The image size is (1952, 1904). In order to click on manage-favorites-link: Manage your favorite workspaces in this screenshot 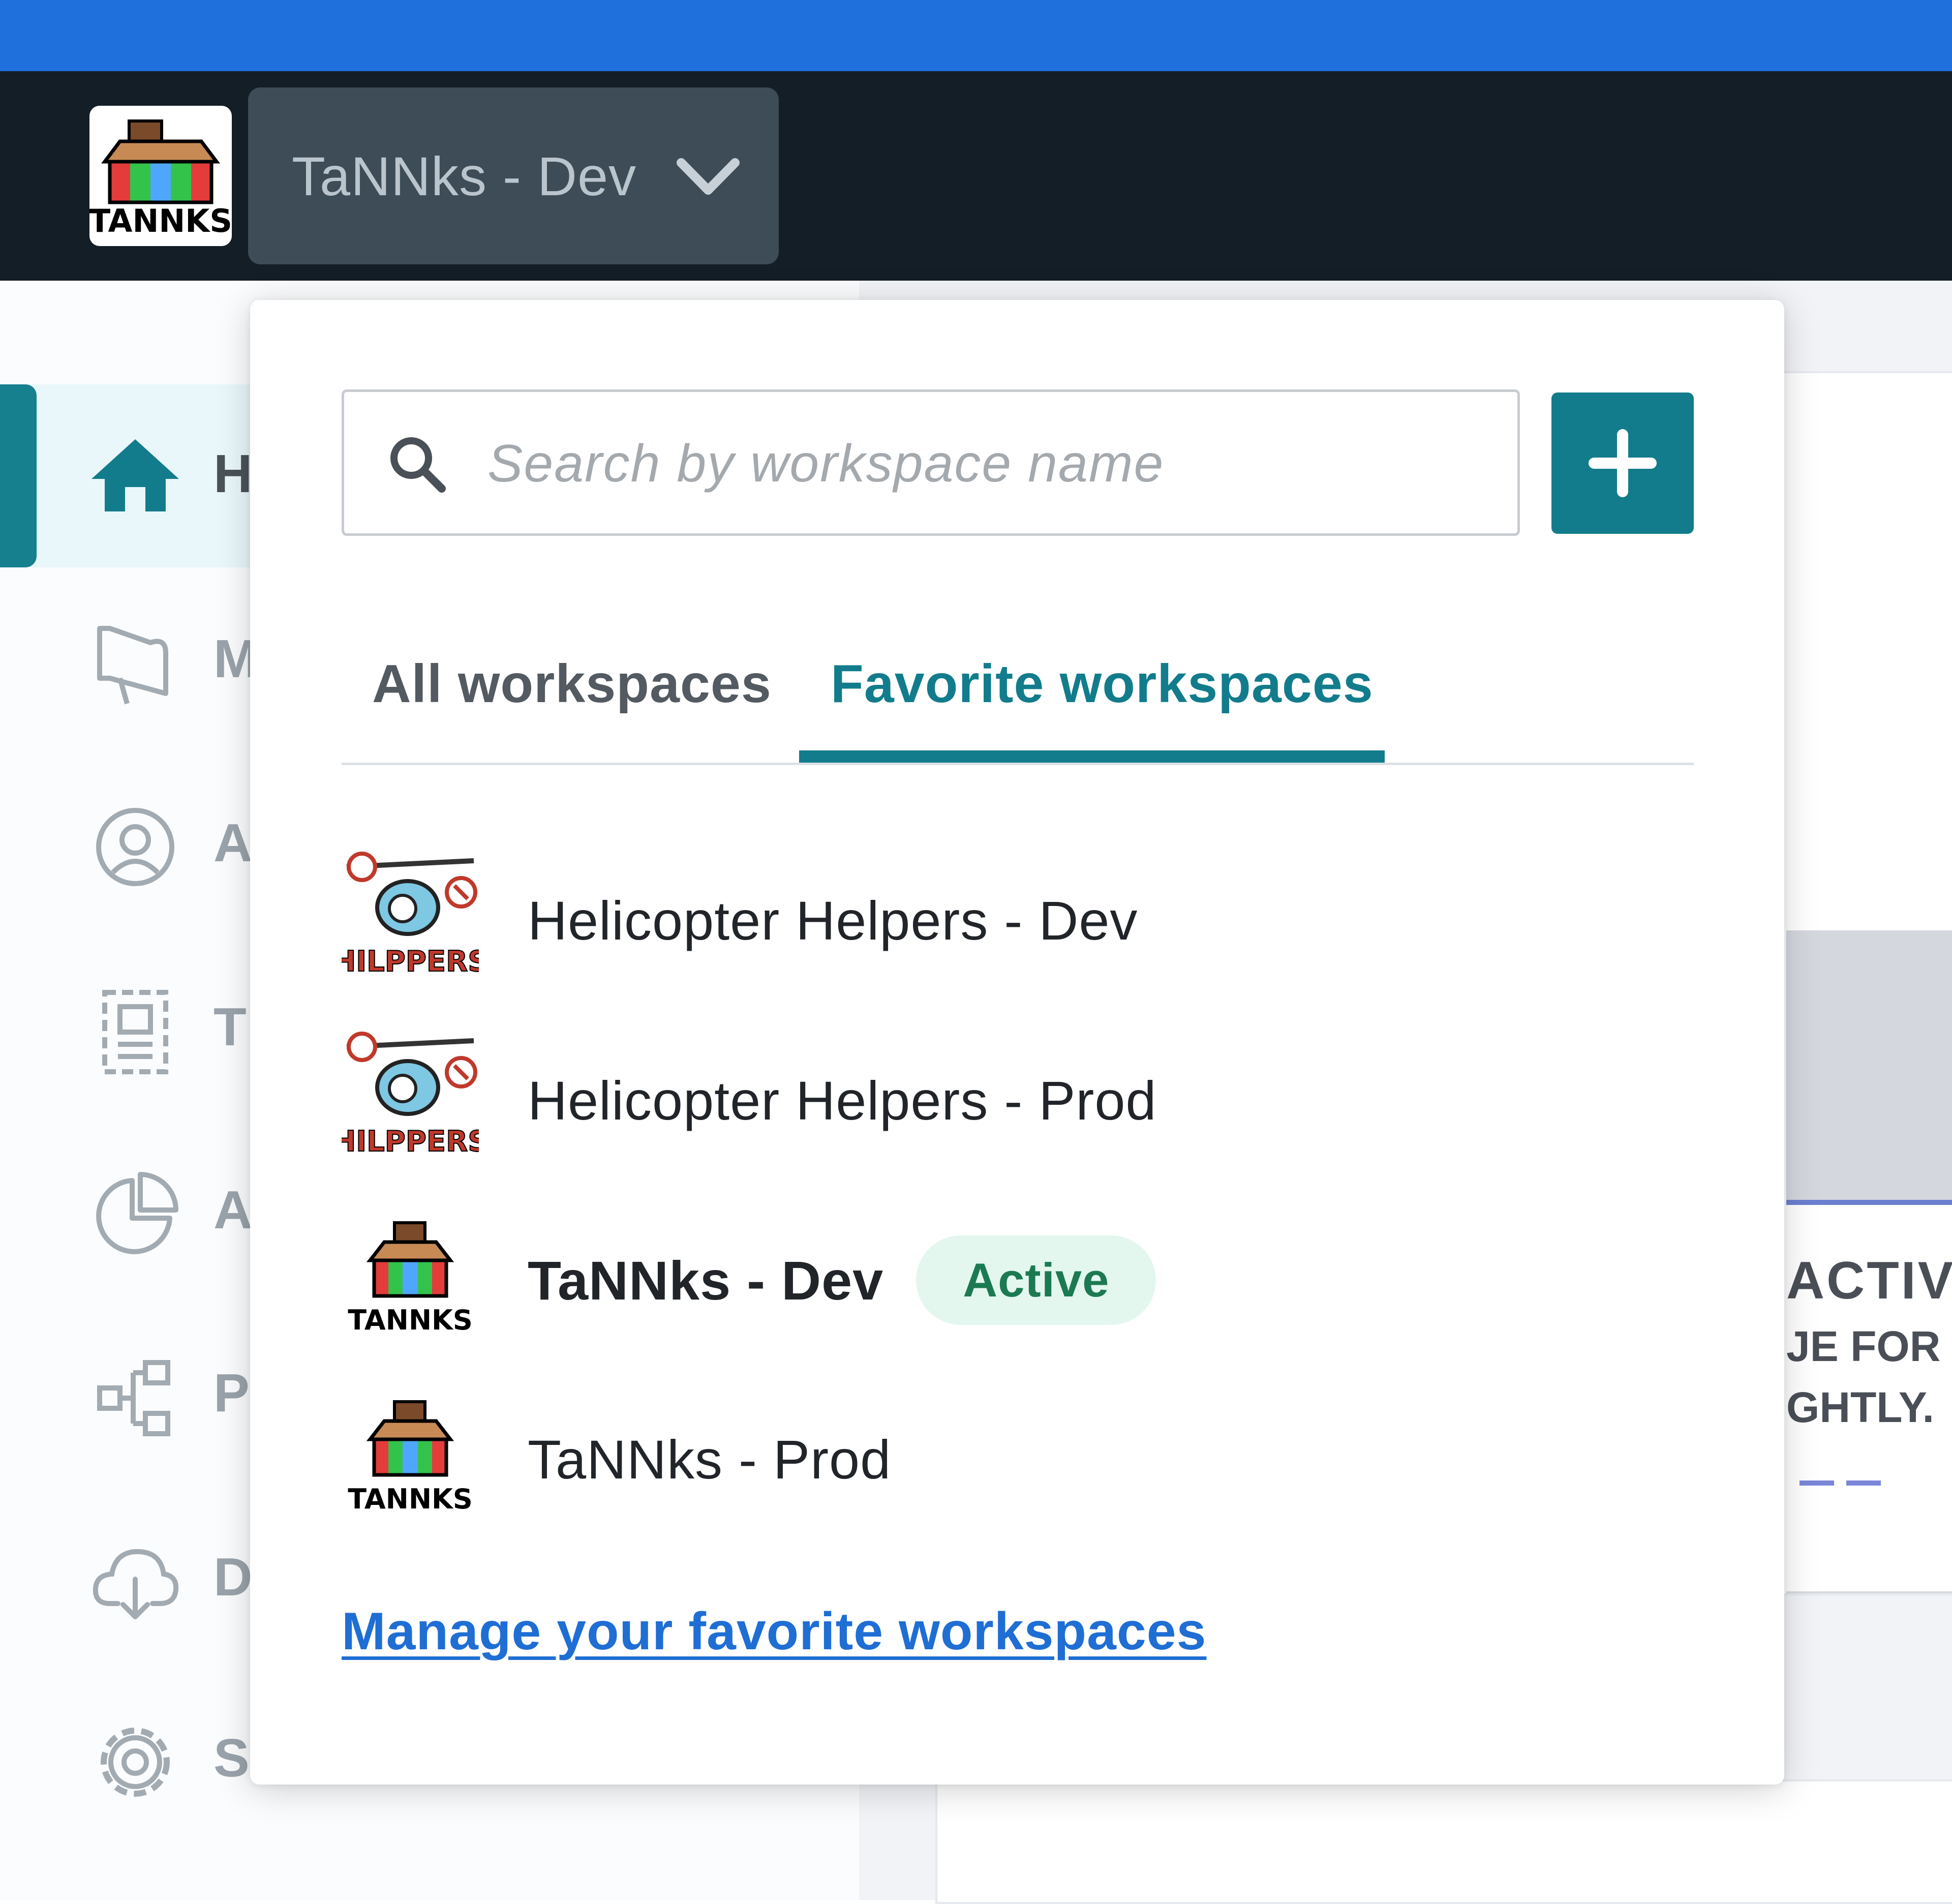, I will do `click(774, 1631)`.